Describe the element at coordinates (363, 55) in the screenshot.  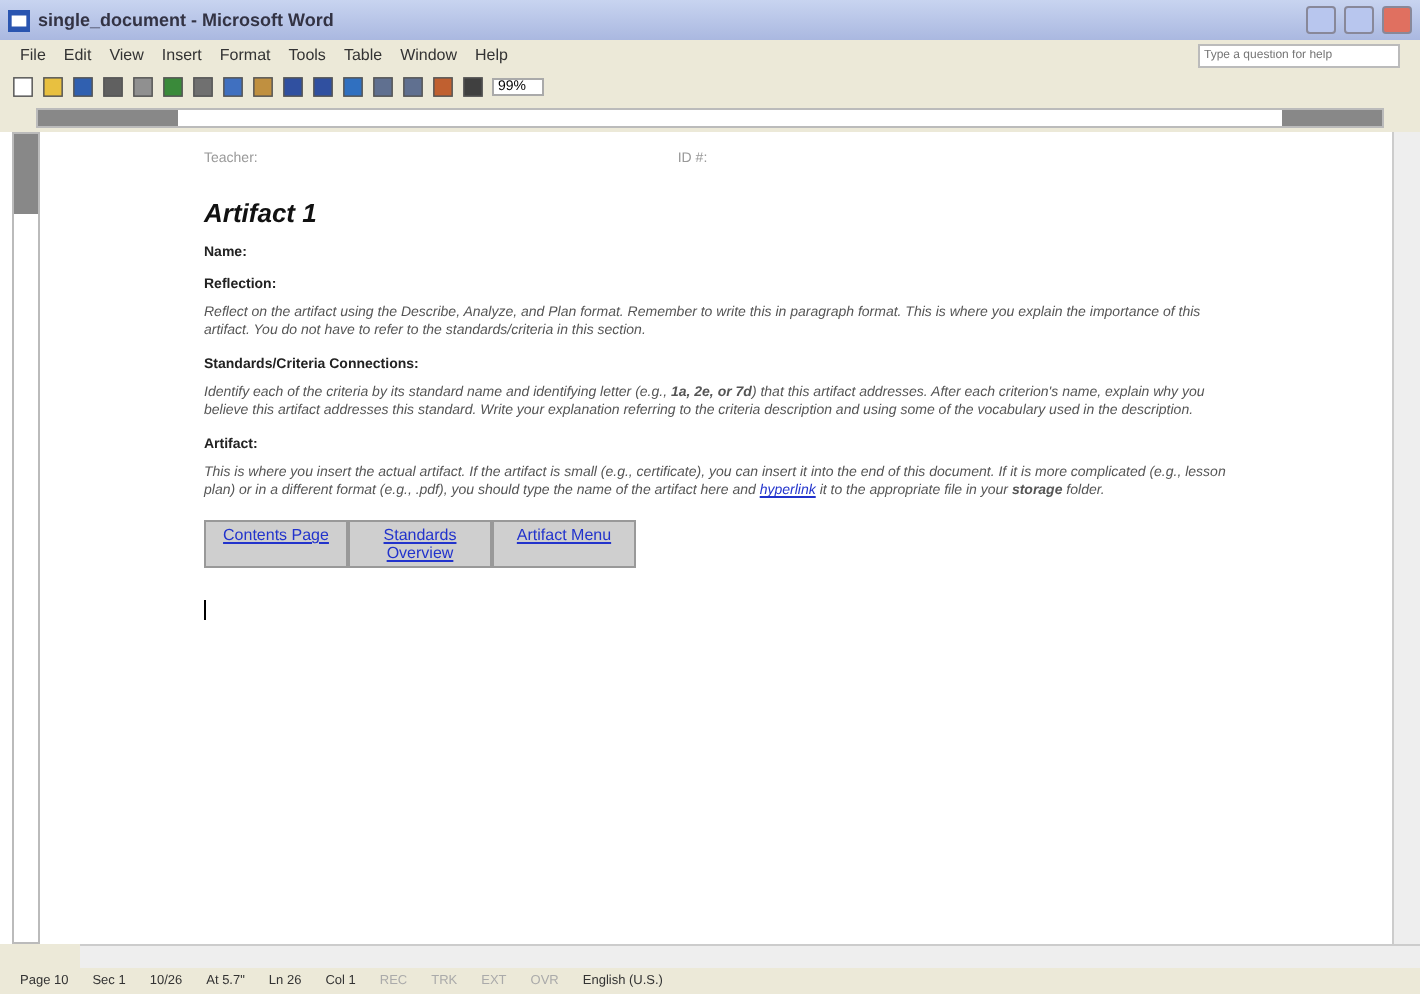
I see `menu-item: Table` at that location.